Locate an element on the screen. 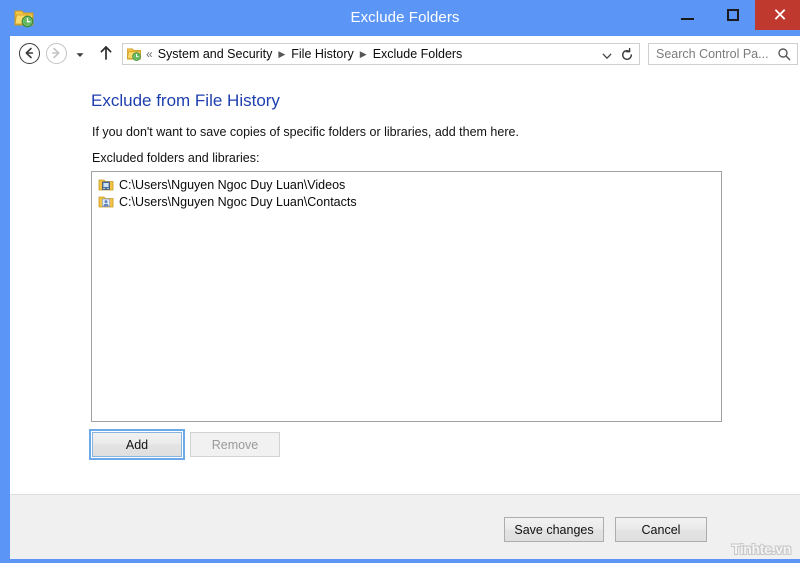  remove-button: Remove is located at coordinates (235, 444).